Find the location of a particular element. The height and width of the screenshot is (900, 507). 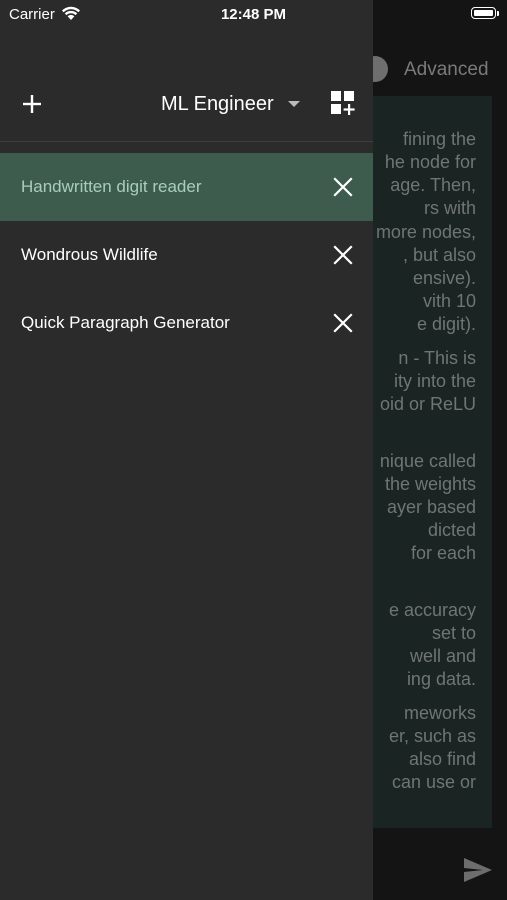

clock: 12:48 PM is located at coordinates (253, 14).